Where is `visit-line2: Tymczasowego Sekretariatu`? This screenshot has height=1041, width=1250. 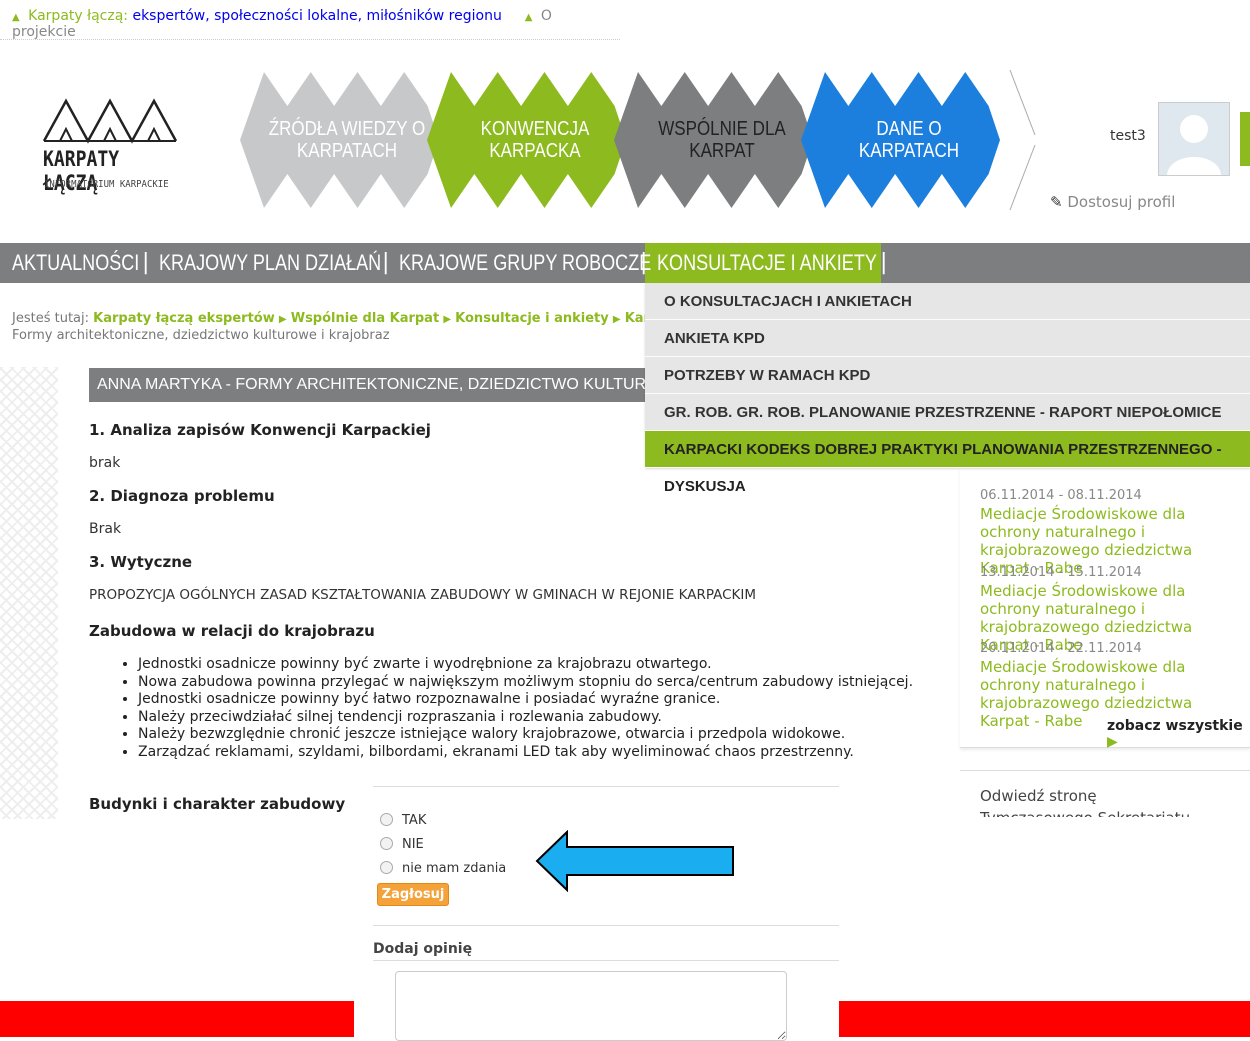 visit-line2: Tymczasowego Sekretariatu is located at coordinates (1085, 813).